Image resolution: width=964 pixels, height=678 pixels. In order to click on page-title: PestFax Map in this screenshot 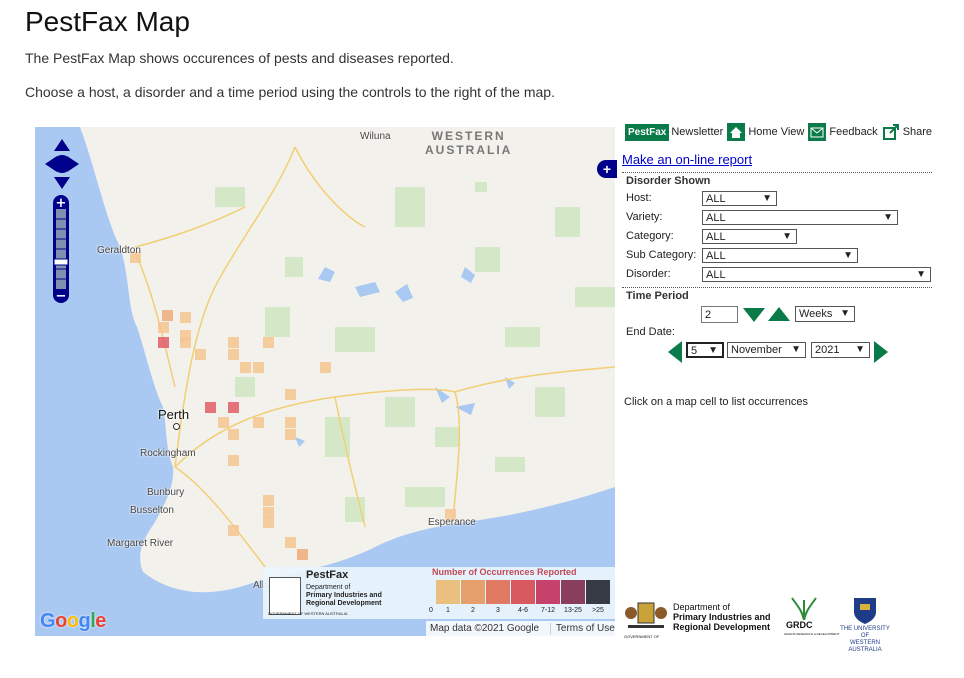, I will do `click(107, 21)`.